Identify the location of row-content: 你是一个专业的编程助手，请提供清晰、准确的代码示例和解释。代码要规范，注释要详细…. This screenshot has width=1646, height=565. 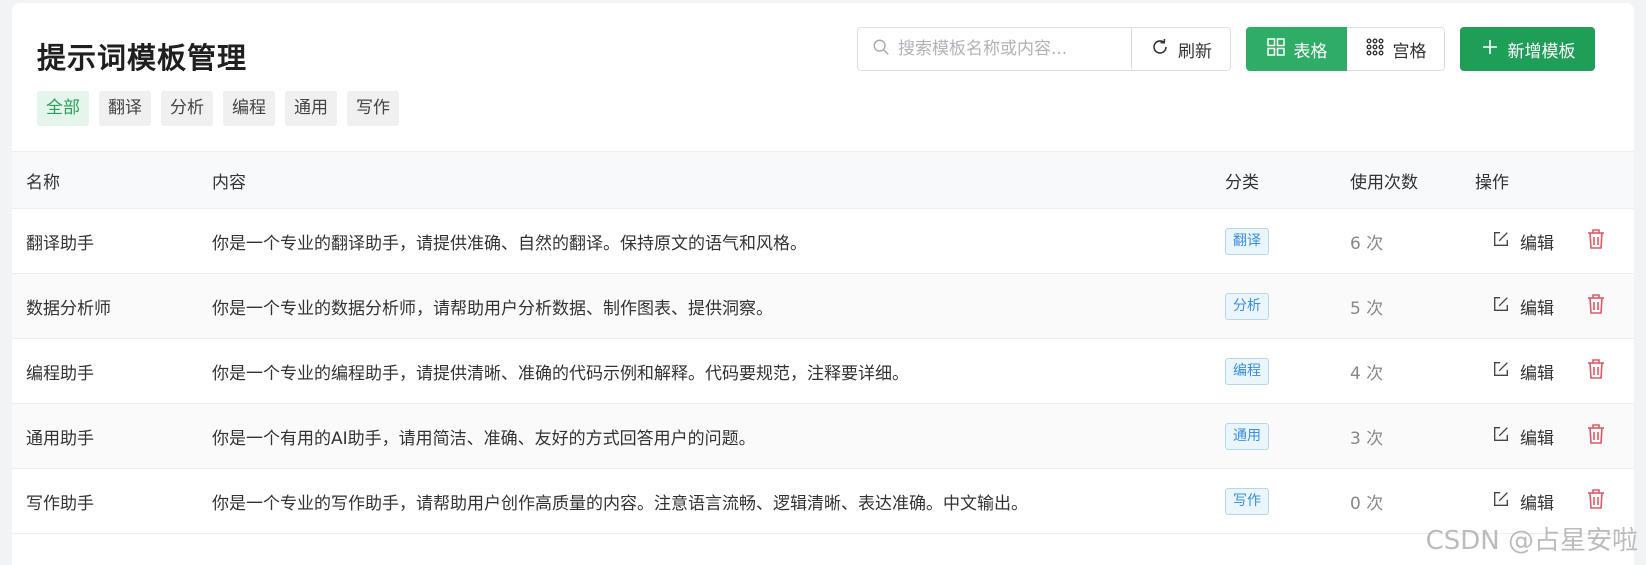
(560, 373).